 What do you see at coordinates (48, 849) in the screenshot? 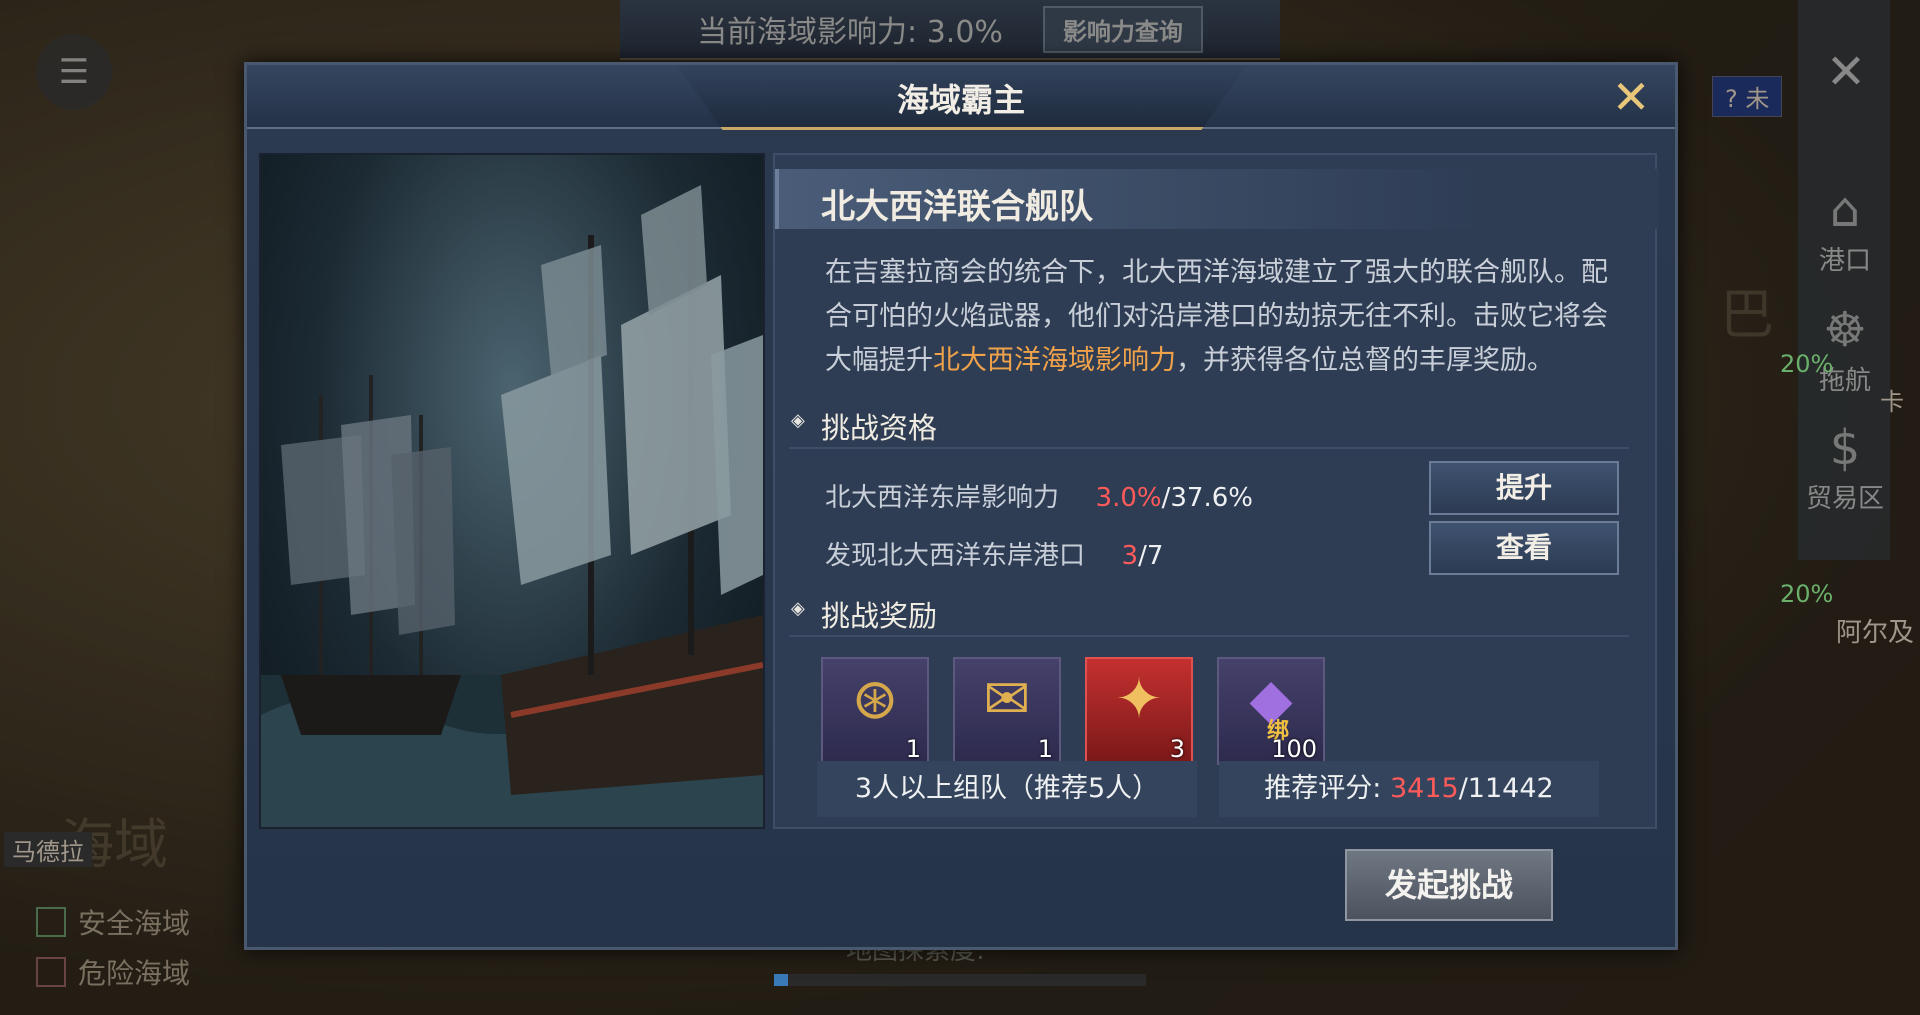
I see `map-place-left: 马德拉` at bounding box center [48, 849].